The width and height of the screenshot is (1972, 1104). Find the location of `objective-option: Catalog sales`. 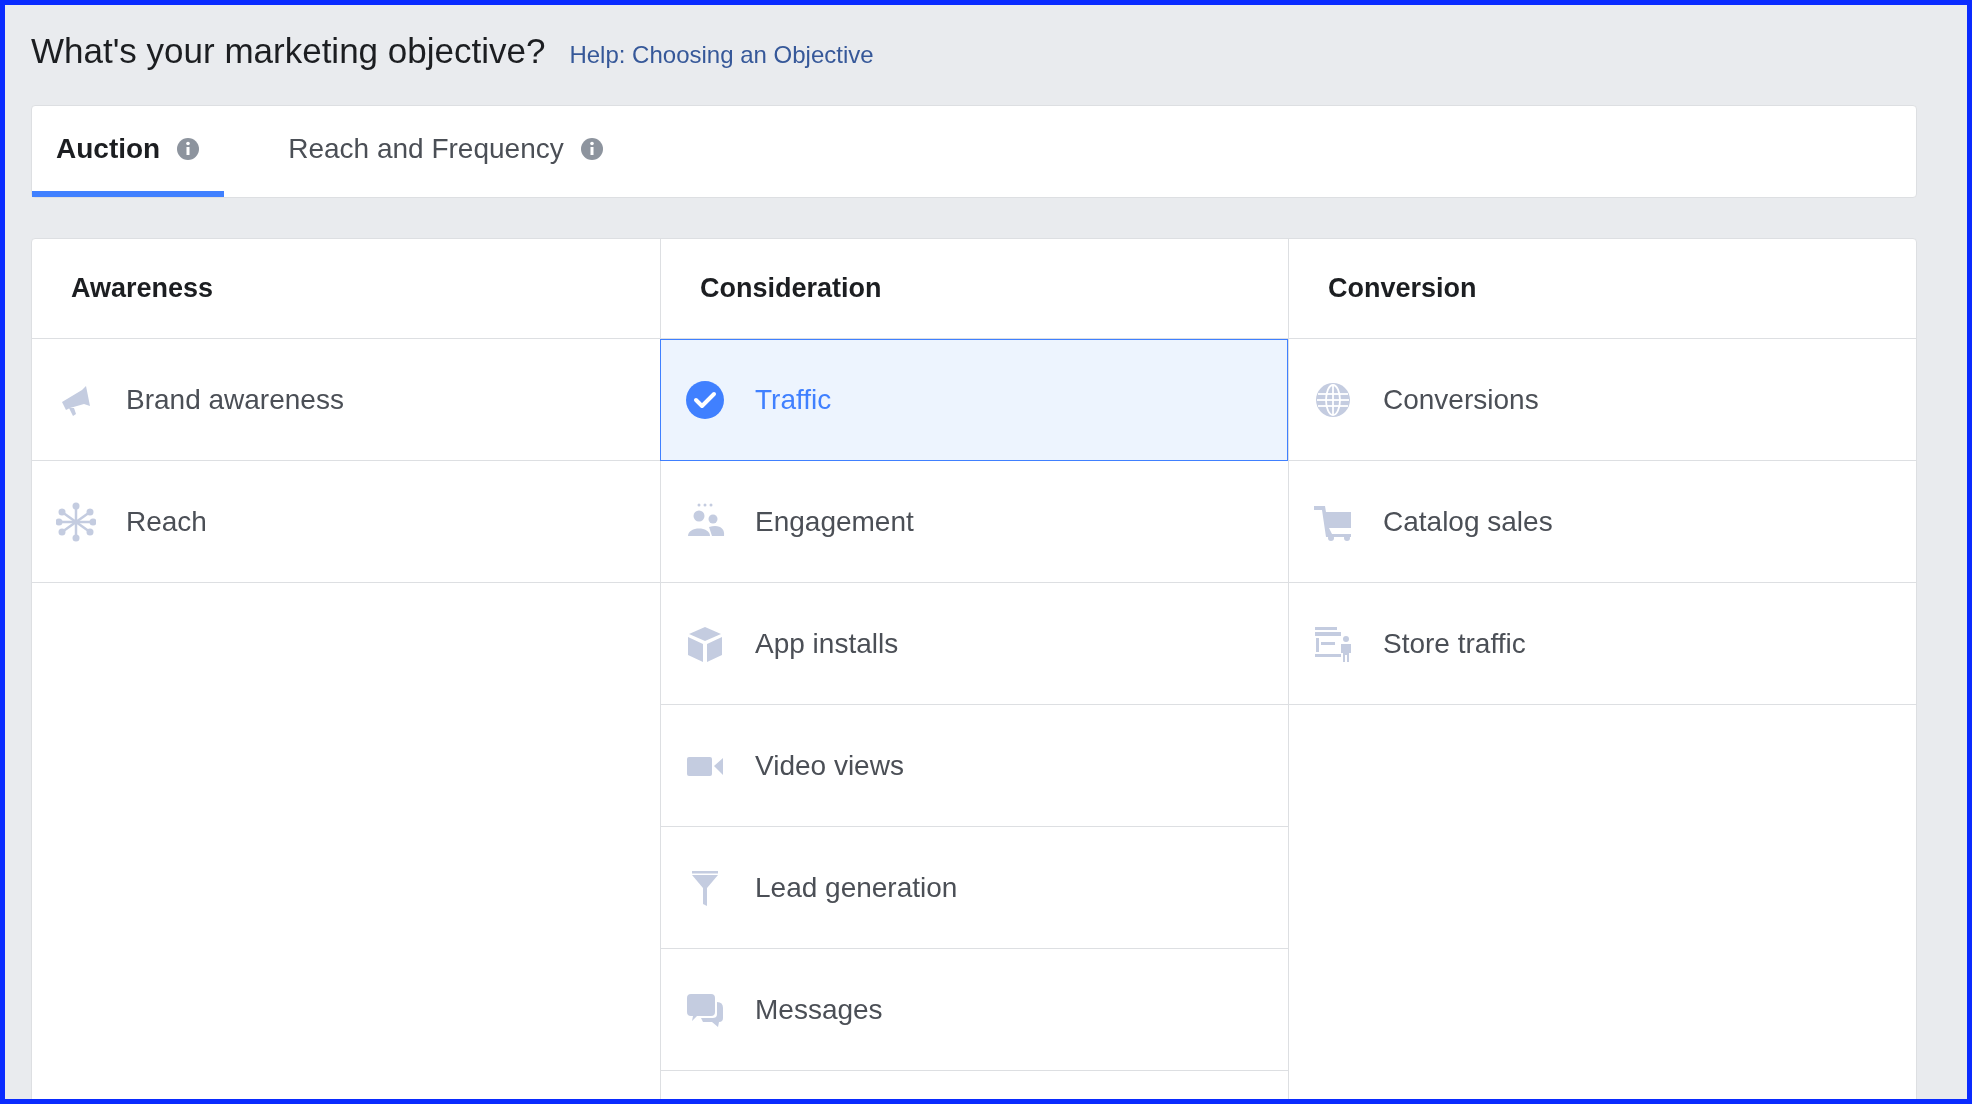

objective-option: Catalog sales is located at coordinates (1602, 522).